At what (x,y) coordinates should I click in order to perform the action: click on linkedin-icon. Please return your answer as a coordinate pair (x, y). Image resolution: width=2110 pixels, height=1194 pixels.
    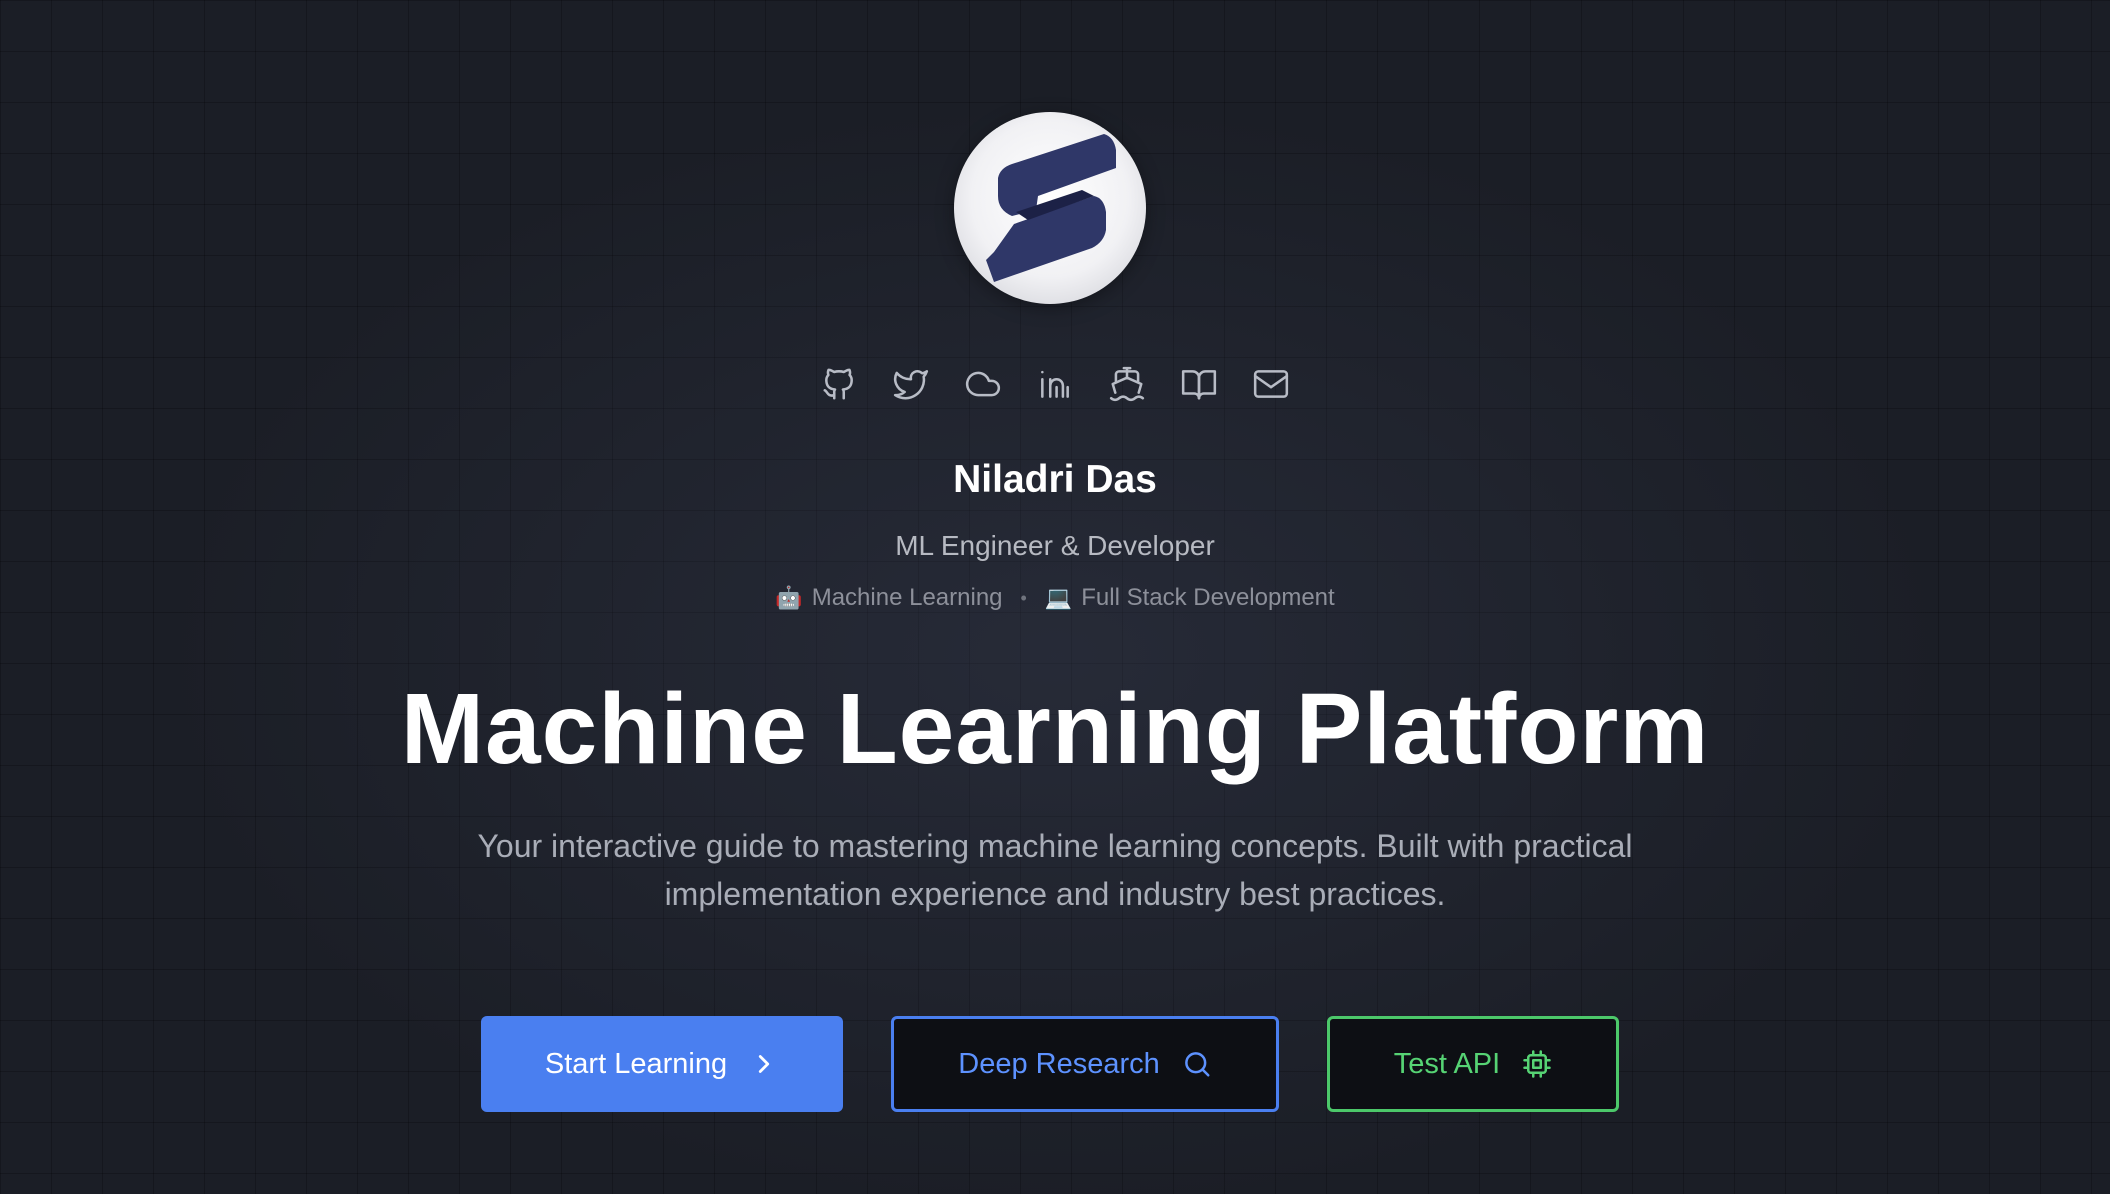
    Looking at the image, I should click on (1055, 384).